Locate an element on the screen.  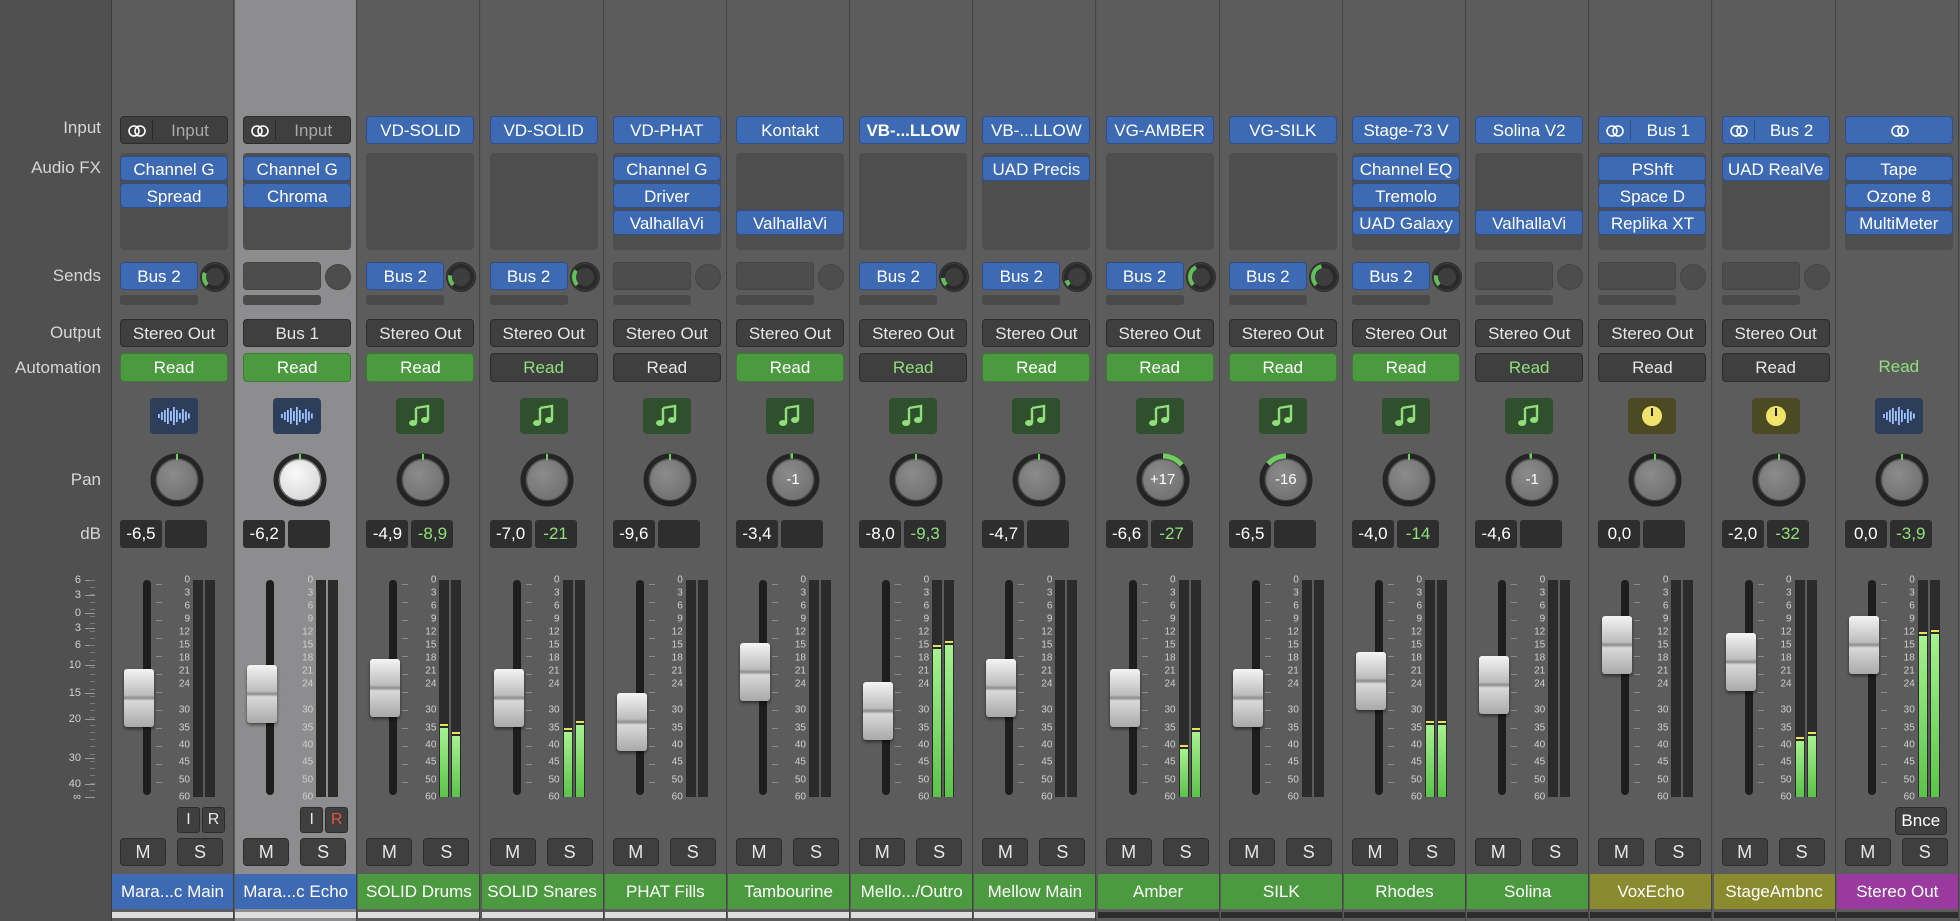
peak-db-display: -21 is located at coordinates (555, 534).